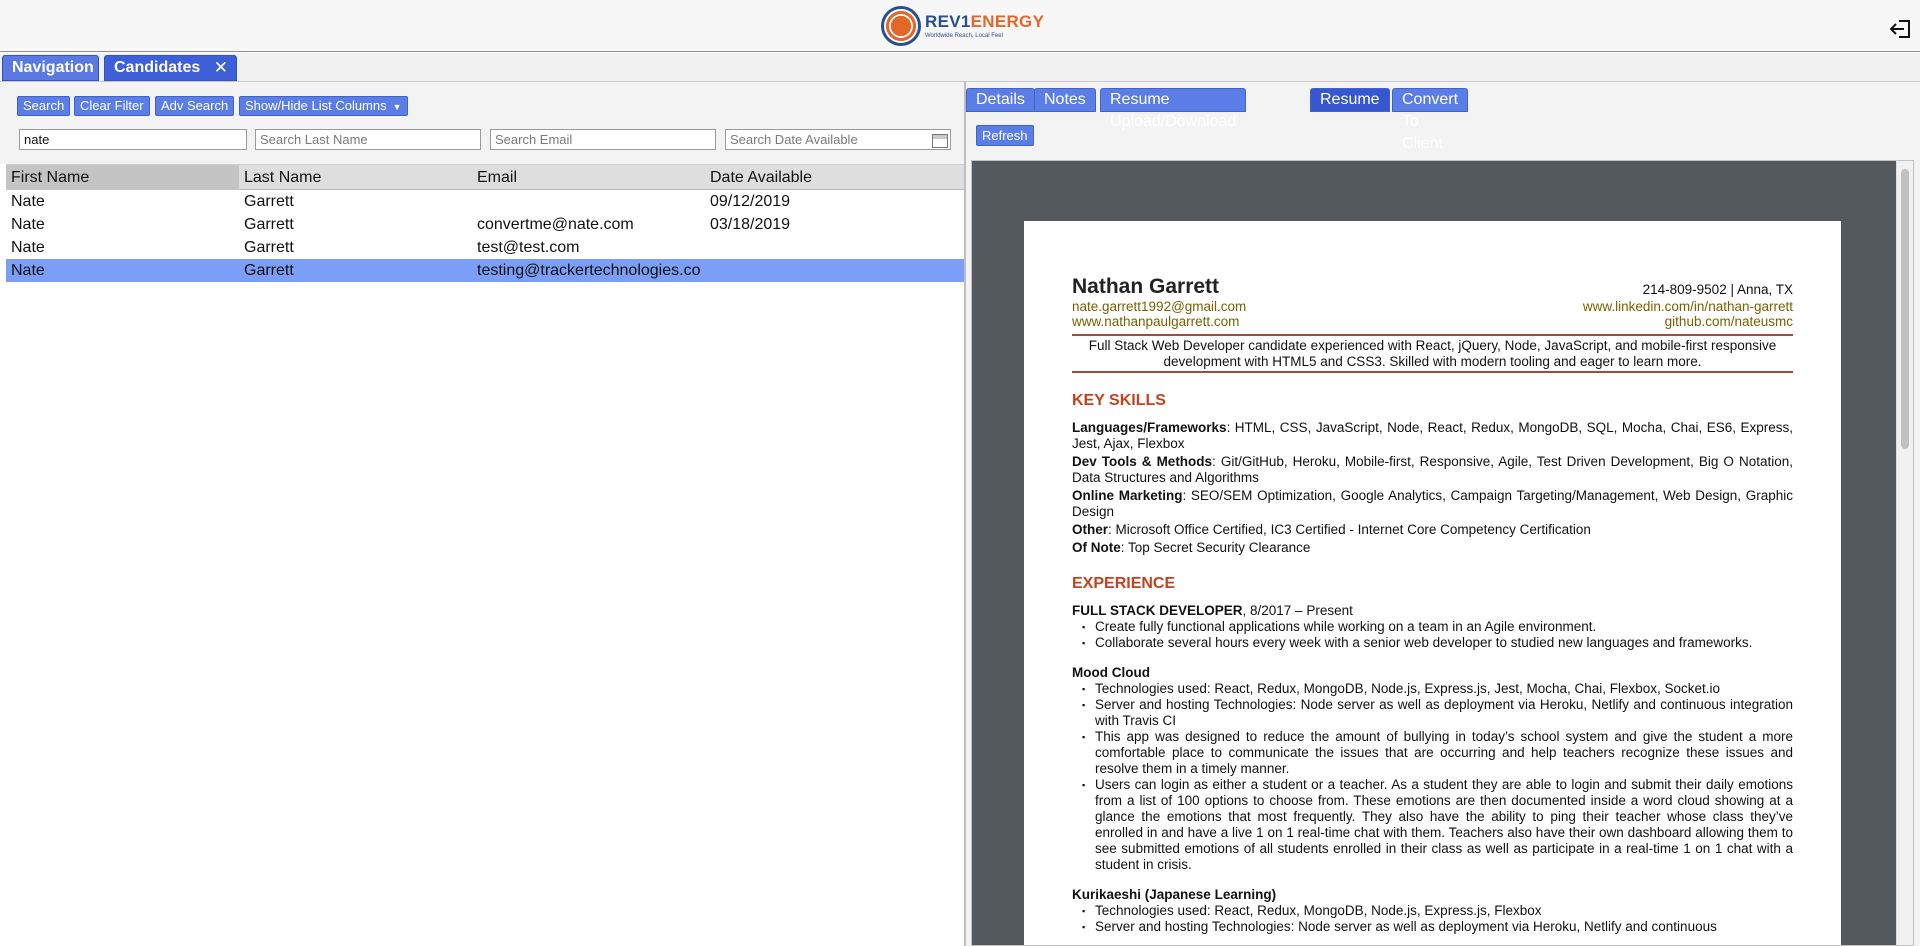 The height and width of the screenshot is (946, 1920). Describe the element at coordinates (1159, 306) in the screenshot. I see `resume-email-link: nate.garrett1992@gmail.com` at that location.